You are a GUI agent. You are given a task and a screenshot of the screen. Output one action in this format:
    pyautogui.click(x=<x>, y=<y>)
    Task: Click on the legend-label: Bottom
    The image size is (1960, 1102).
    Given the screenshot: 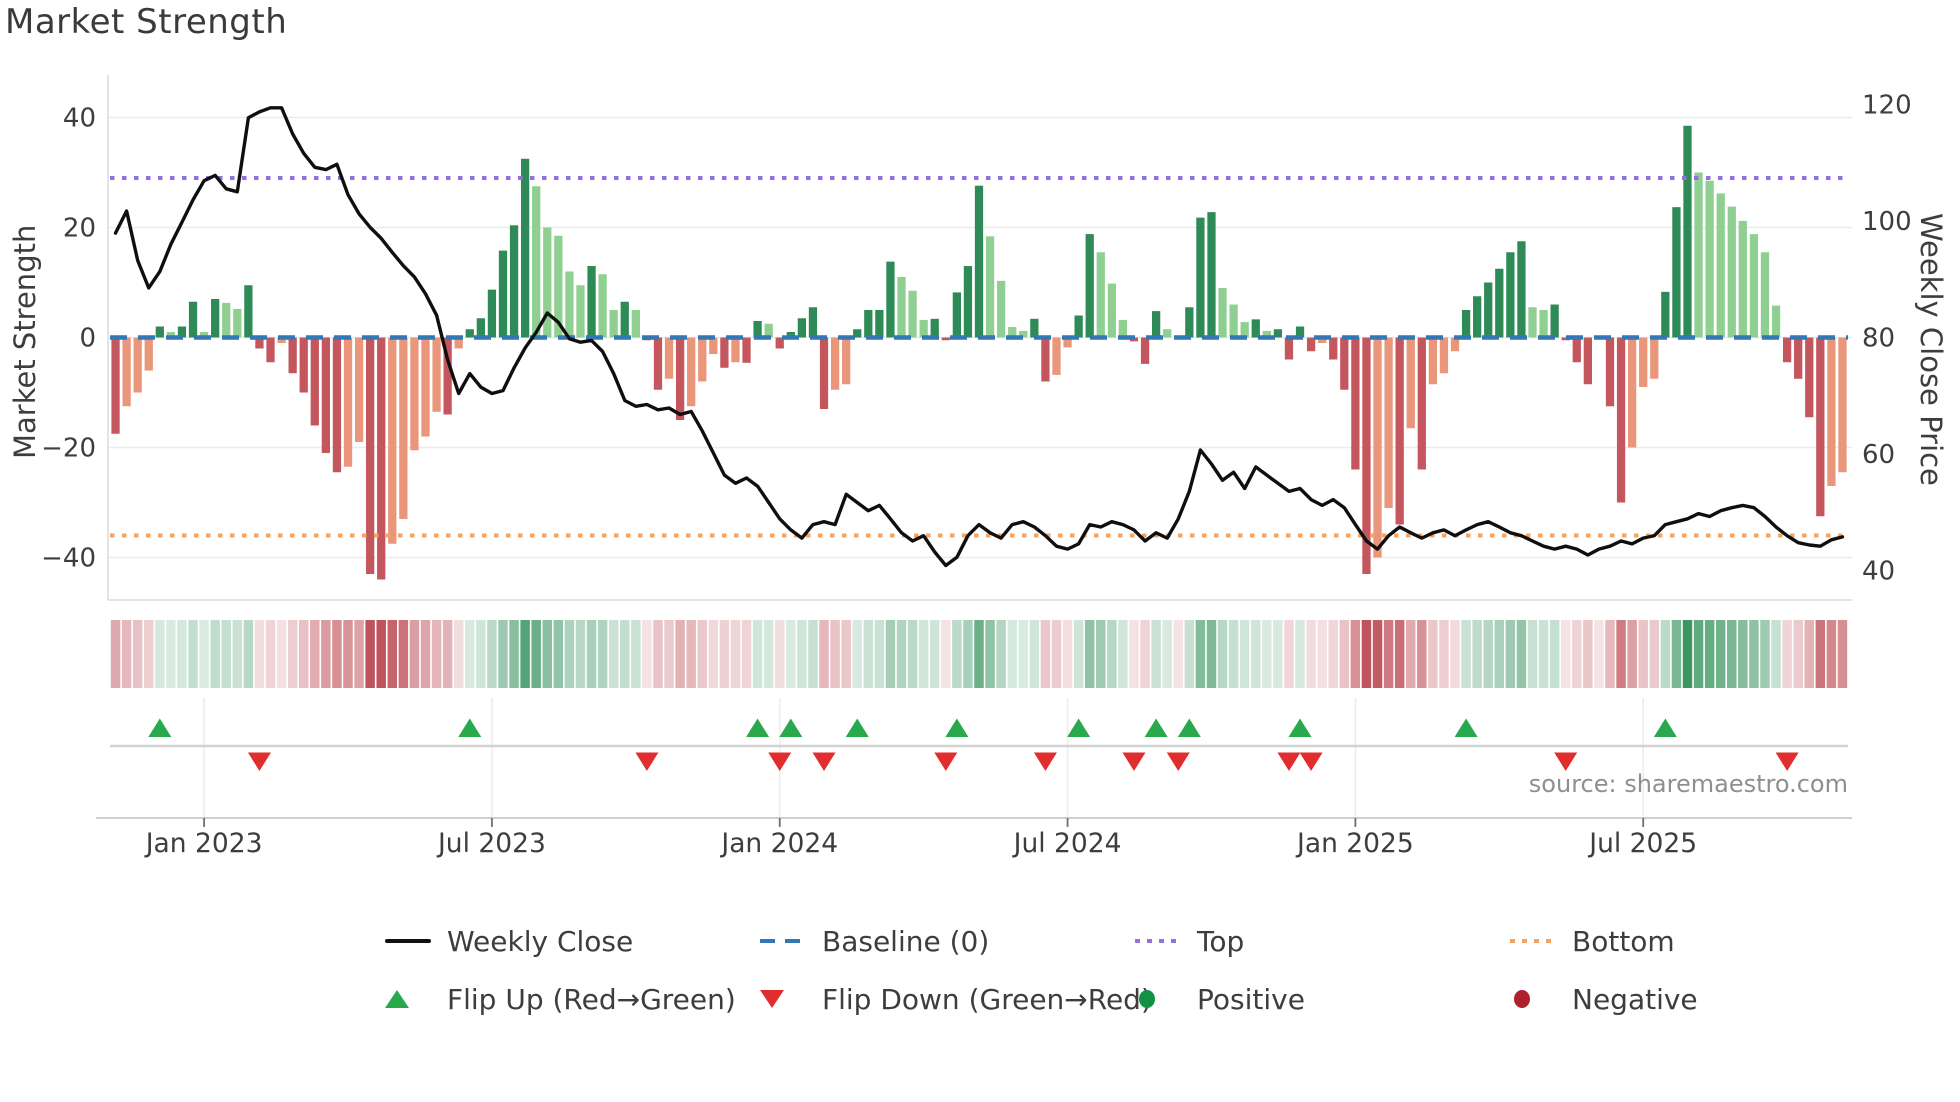 What is the action you would take?
    pyautogui.click(x=1623, y=941)
    